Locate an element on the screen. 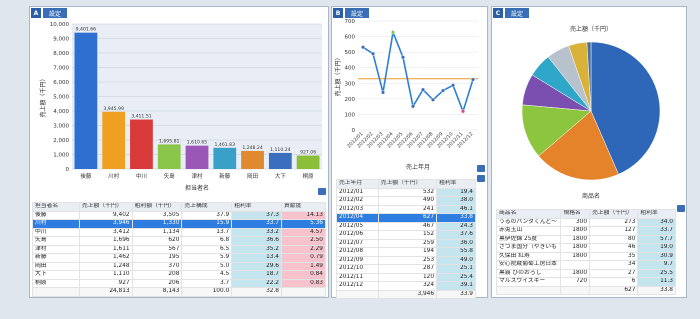  column-header: 売上構成 is located at coordinates (207, 207).